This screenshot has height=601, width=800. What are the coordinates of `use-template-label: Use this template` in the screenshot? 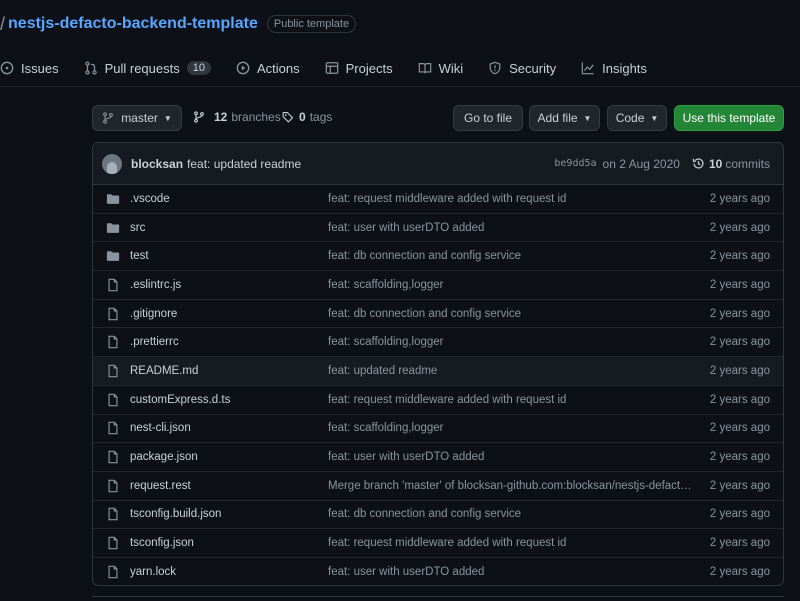 It's located at (729, 118).